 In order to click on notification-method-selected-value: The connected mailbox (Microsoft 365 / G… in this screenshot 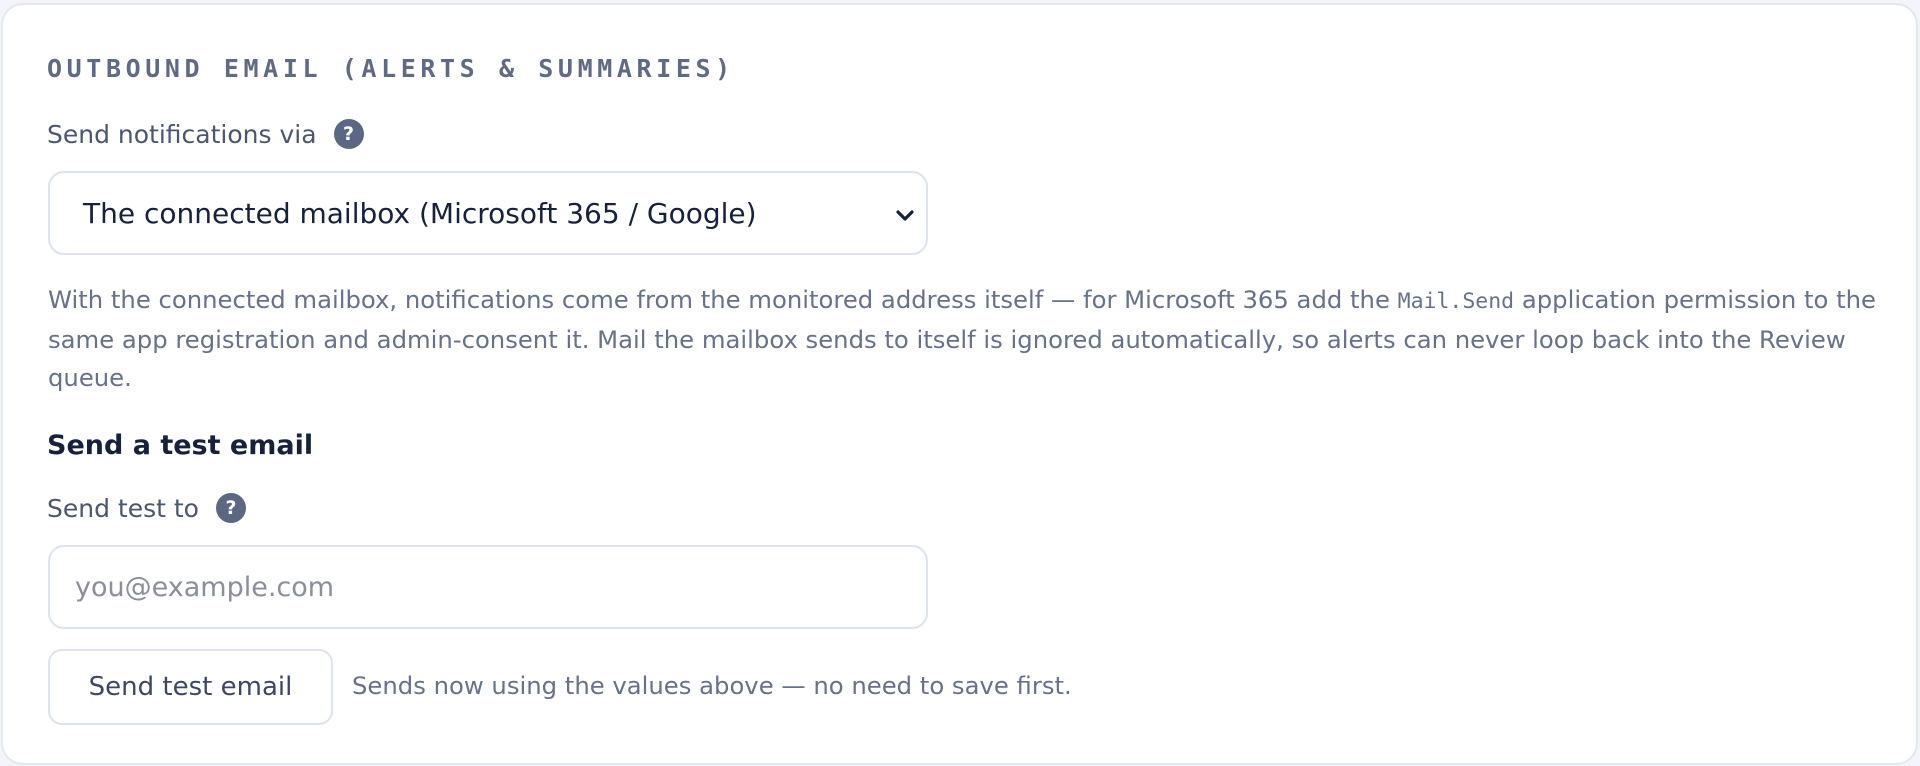, I will do `click(420, 213)`.